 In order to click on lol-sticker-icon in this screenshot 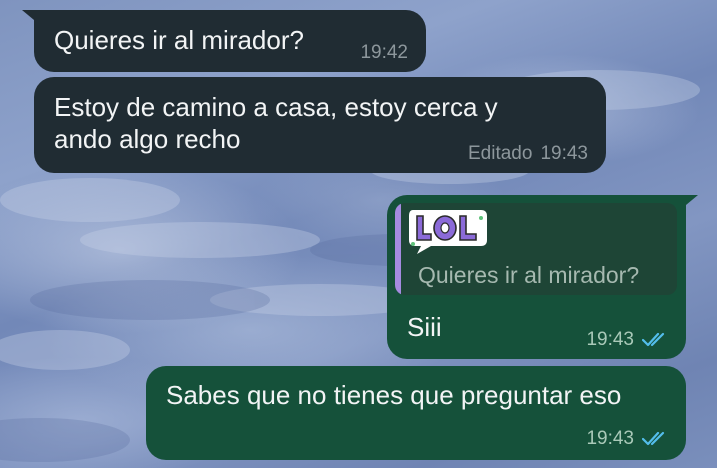, I will do `click(448, 232)`.